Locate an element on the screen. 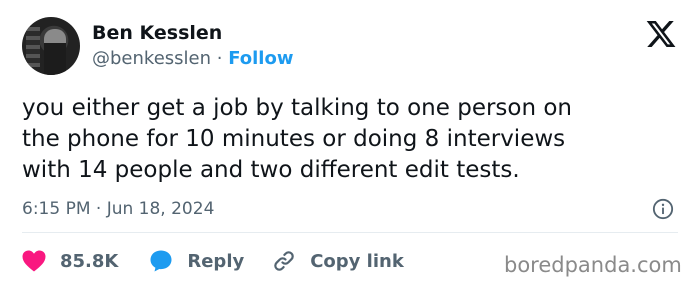  handle-row: @benkesslen · Follow is located at coordinates (192, 58).